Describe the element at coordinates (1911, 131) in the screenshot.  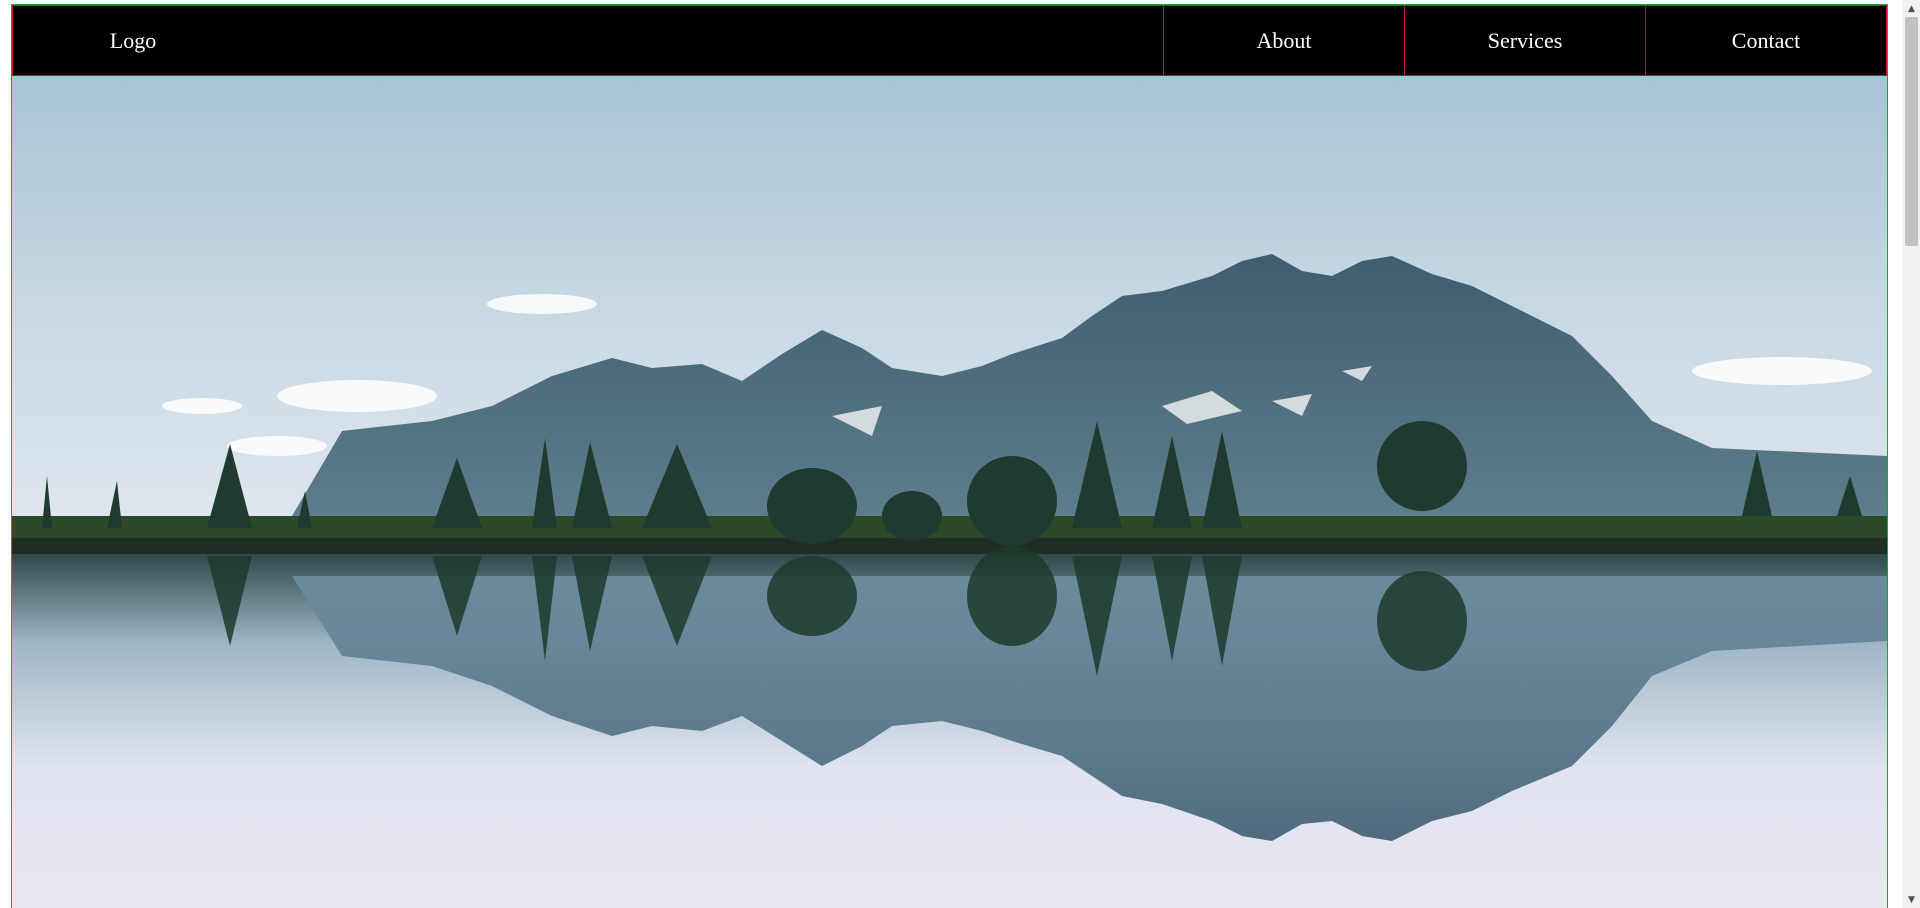
I see `scrollbar-thumb` at that location.